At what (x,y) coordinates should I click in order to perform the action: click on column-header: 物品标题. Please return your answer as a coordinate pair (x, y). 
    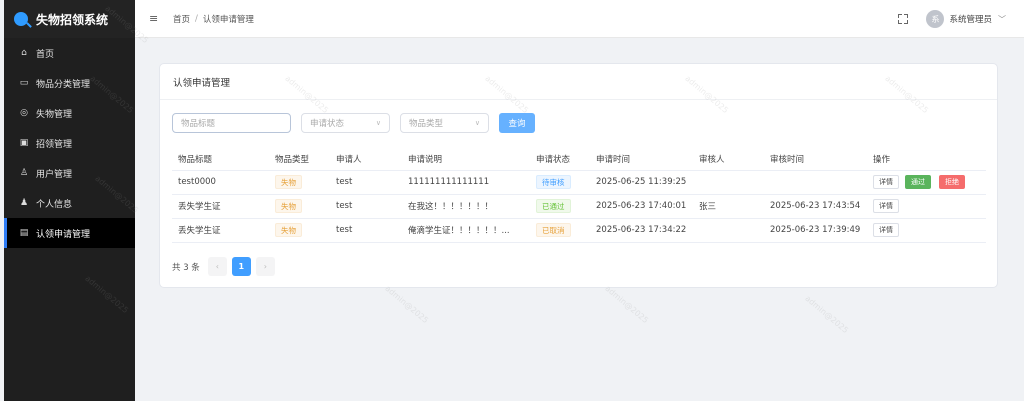
    Looking at the image, I should click on (220, 159).